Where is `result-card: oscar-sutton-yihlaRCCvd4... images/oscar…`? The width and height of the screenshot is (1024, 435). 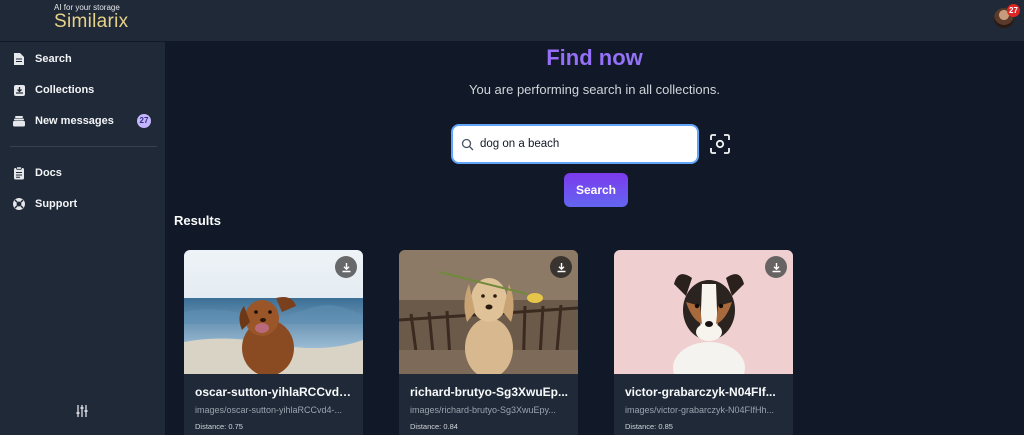
result-card: oscar-sutton-yihlaRCCvd4... images/oscar… is located at coordinates (273, 342).